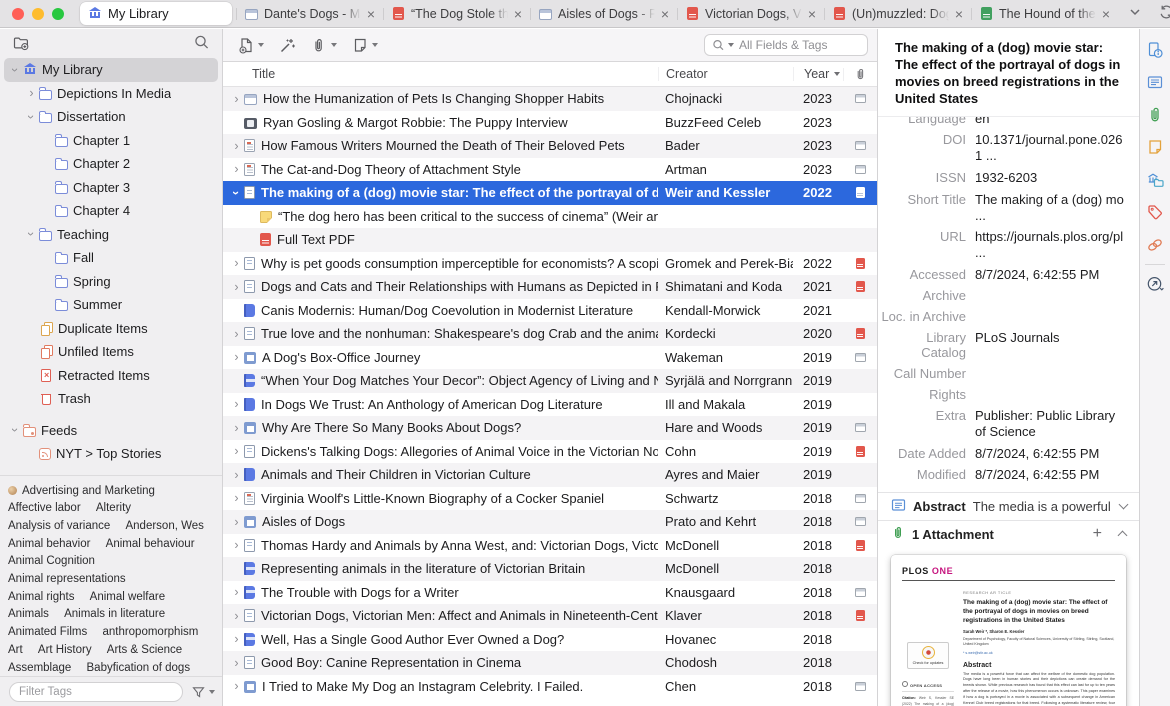  Describe the element at coordinates (59, 527) in the screenshot. I see `tag: Analysis of variance` at that location.